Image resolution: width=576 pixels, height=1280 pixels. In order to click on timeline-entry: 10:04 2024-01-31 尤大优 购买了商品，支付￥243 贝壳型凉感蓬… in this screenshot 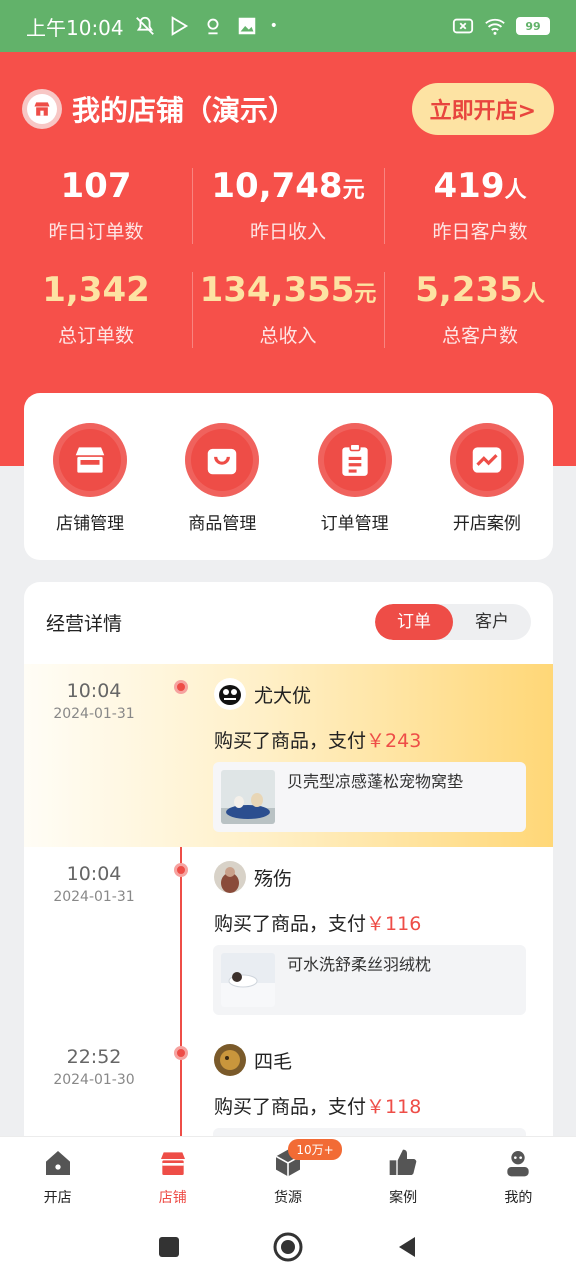, I will do `click(288, 755)`.